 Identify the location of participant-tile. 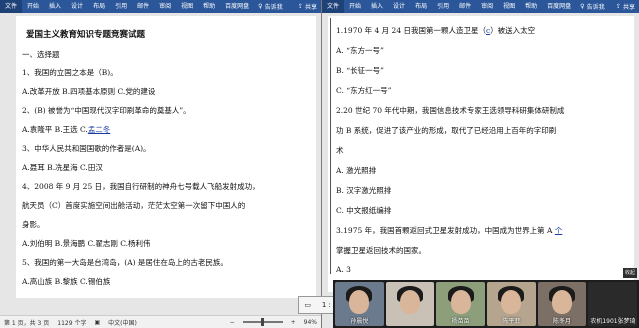
(410, 304).